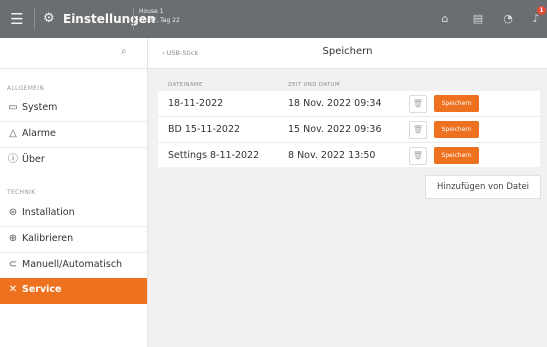  Describe the element at coordinates (335, 103) in the screenshot. I see `file-date: 18 Nov. 2022 09:34` at that location.